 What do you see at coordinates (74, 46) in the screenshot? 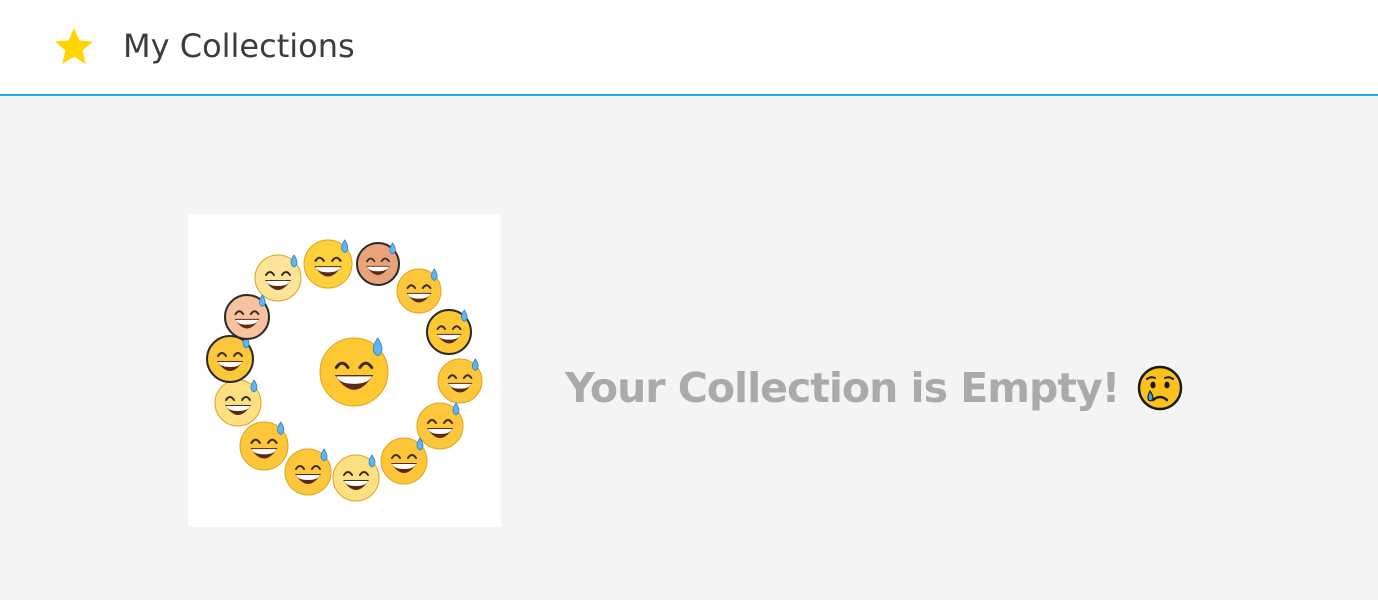
I see `star-icon` at bounding box center [74, 46].